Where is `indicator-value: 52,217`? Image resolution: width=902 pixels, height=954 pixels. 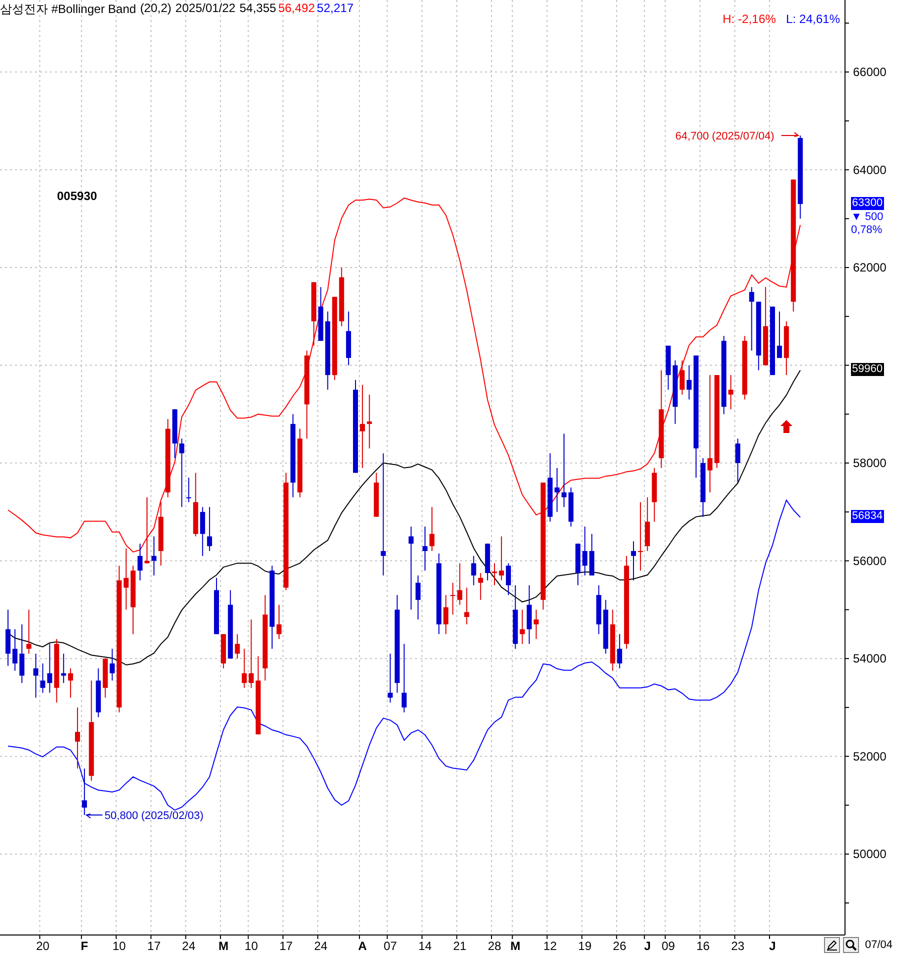
indicator-value: 52,217 is located at coordinates (335, 9).